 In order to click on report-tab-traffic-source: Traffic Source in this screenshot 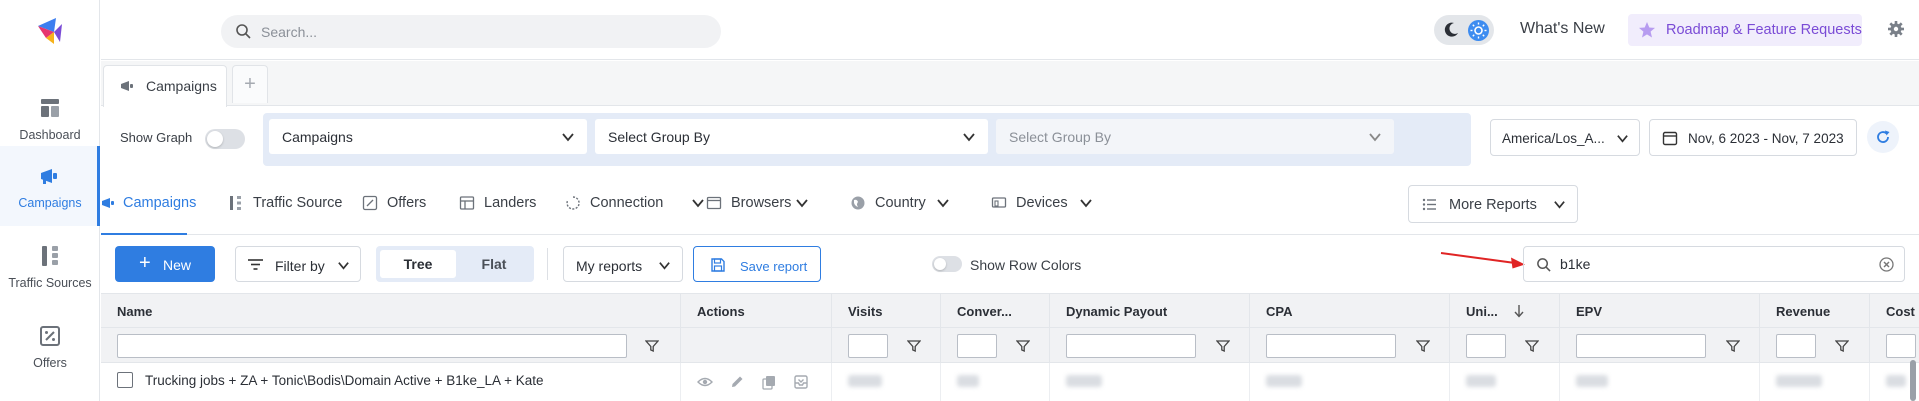, I will do `click(285, 204)`.